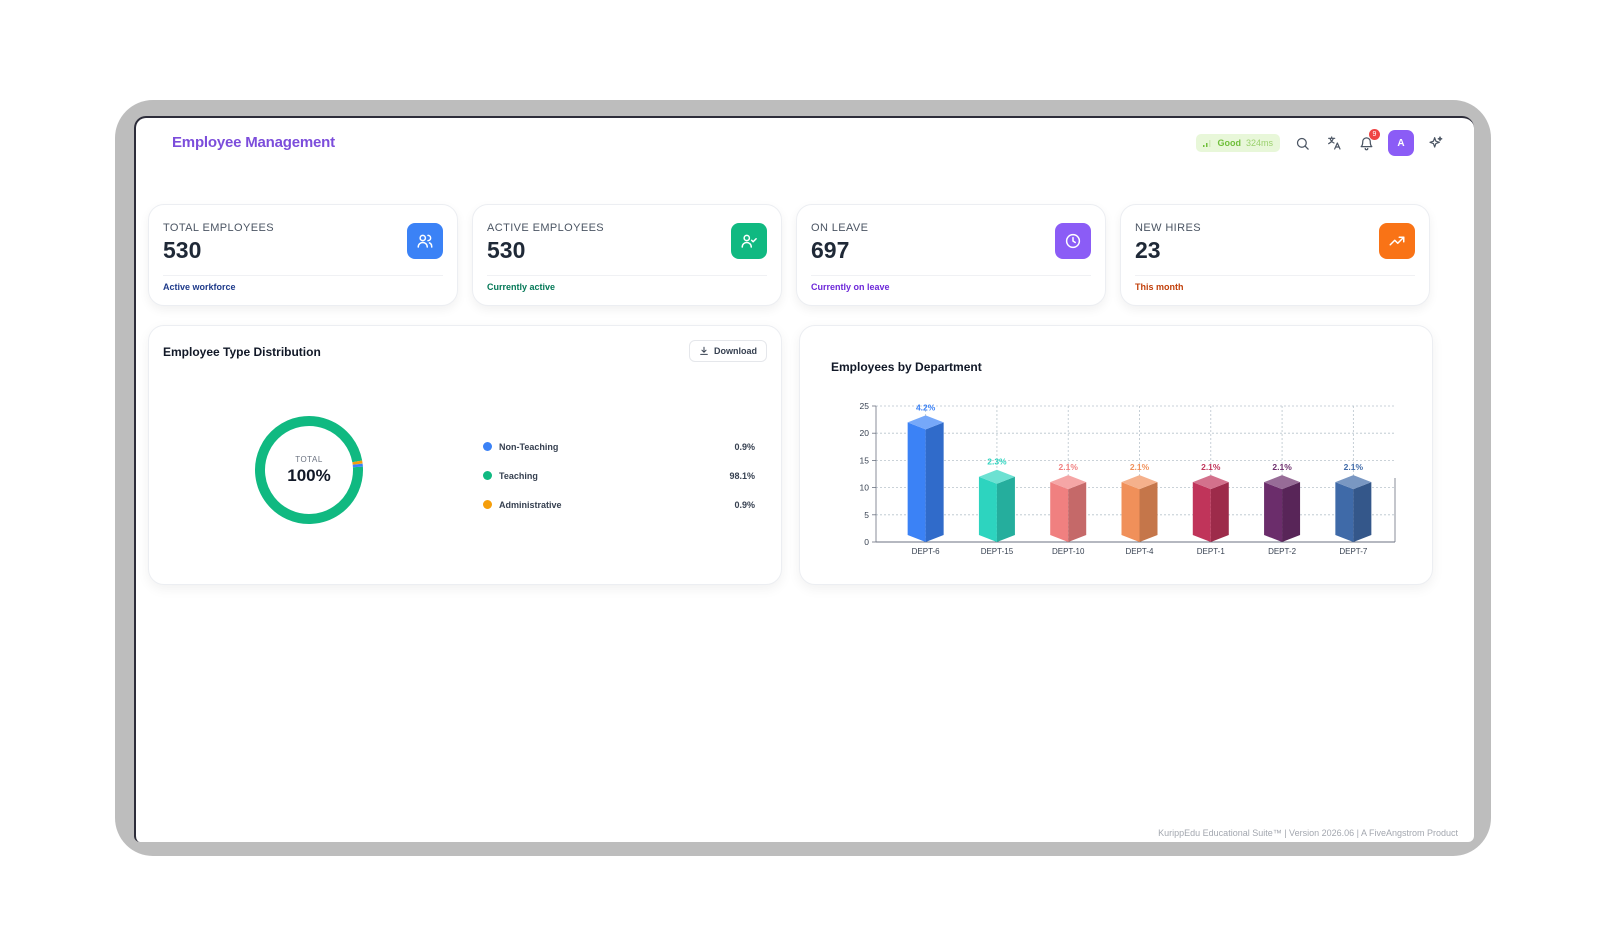  What do you see at coordinates (997, 462) in the screenshot?
I see `bar-data-label: 2.3%` at bounding box center [997, 462].